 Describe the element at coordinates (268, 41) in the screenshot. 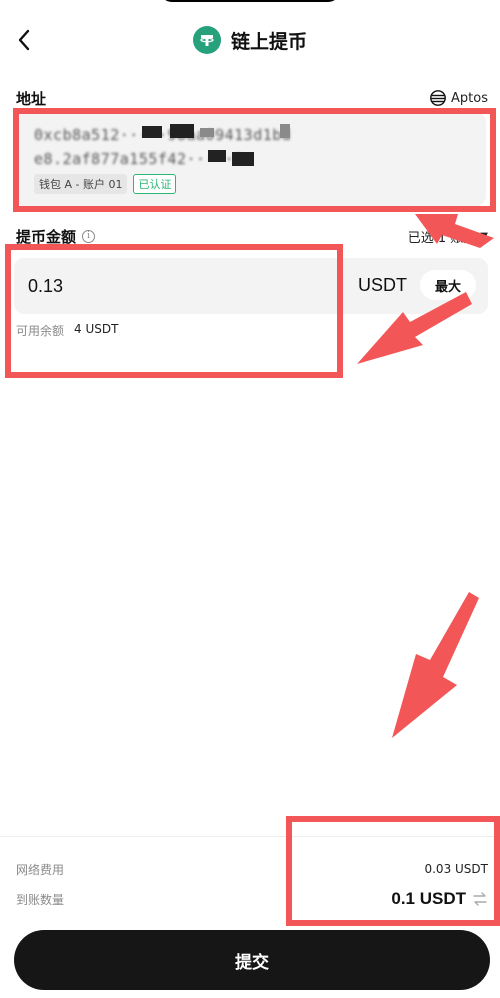

I see `page-title: 链上提币` at that location.